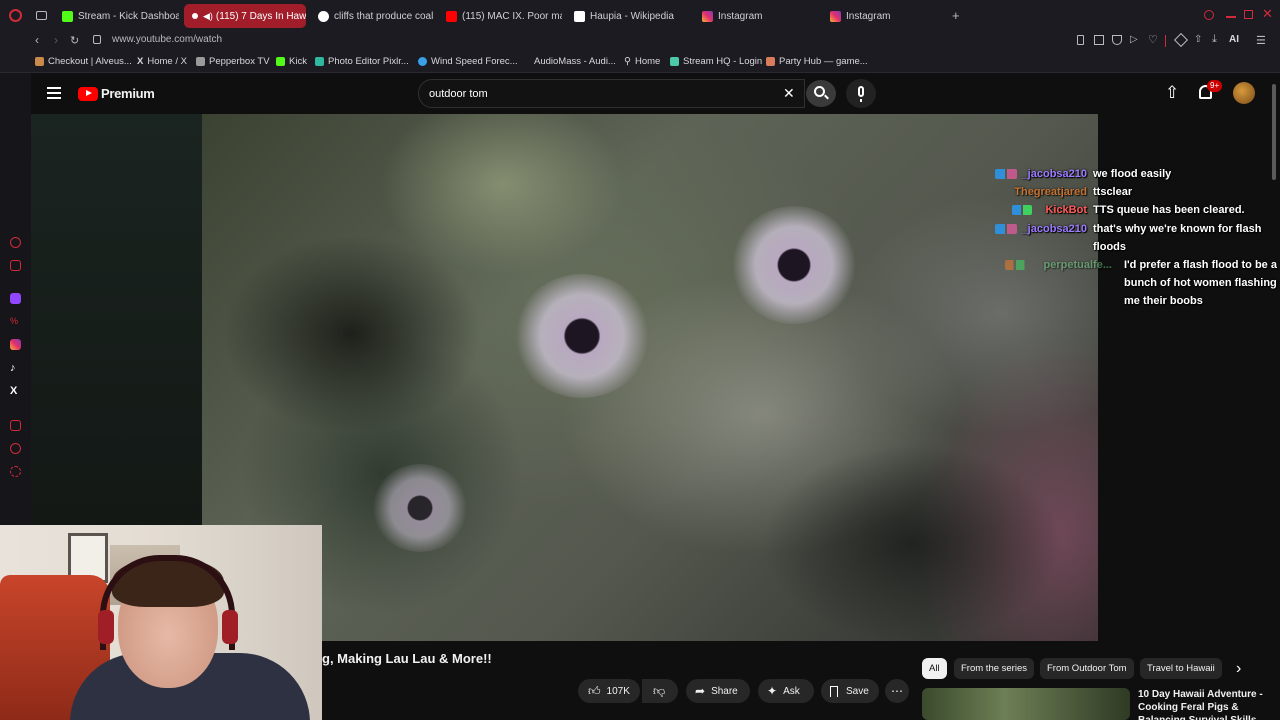 The height and width of the screenshot is (720, 1280). Describe the element at coordinates (582, 336) in the screenshot. I see `sea-urchin-image` at that location.